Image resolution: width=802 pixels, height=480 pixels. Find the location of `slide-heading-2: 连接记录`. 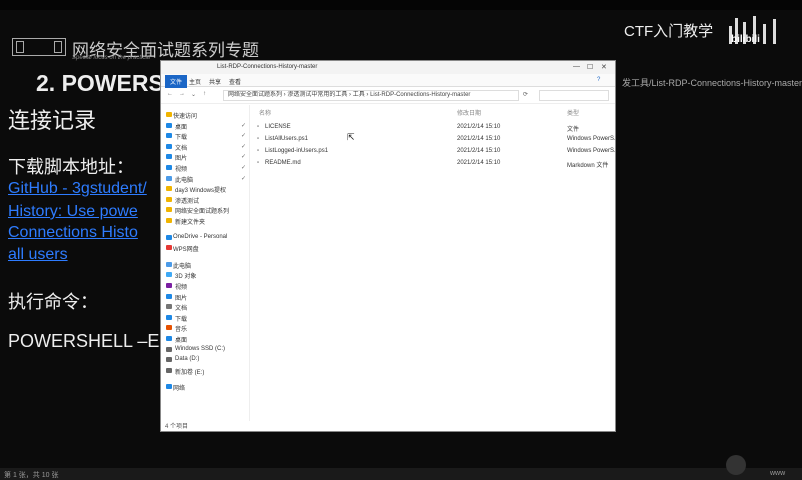

slide-heading-2: 连接记录 is located at coordinates (52, 120).